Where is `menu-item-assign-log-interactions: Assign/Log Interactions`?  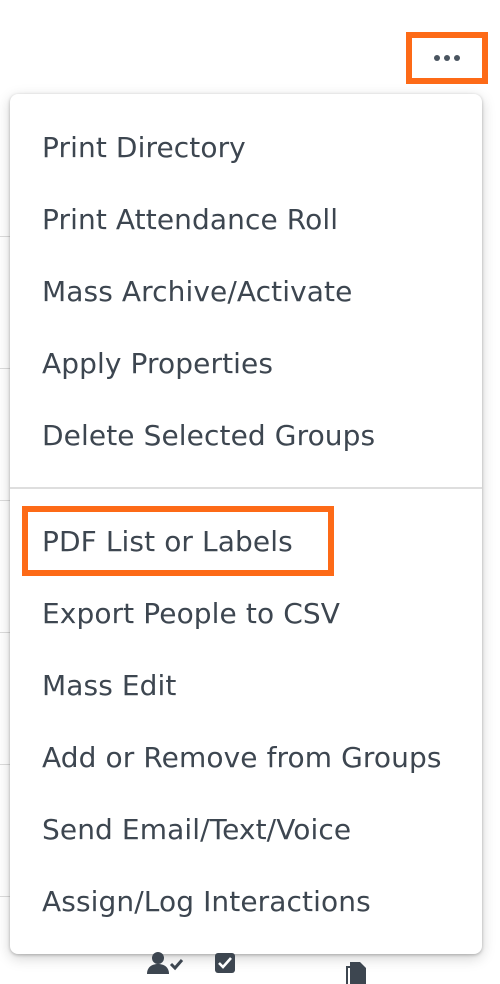
menu-item-assign-log-interactions: Assign/Log Interactions is located at coordinates (206, 901).